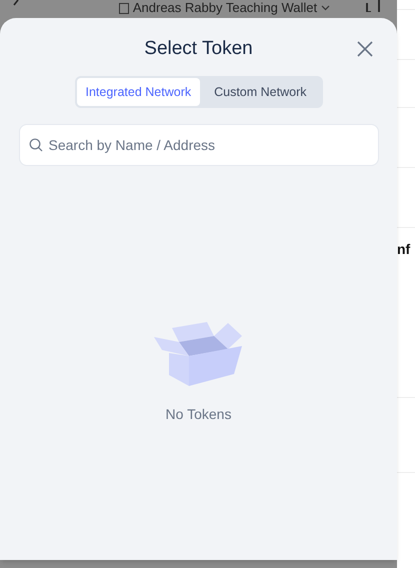 Image resolution: width=415 pixels, height=568 pixels. Describe the element at coordinates (260, 92) in the screenshot. I see `network-tab: Custom Network` at that location.